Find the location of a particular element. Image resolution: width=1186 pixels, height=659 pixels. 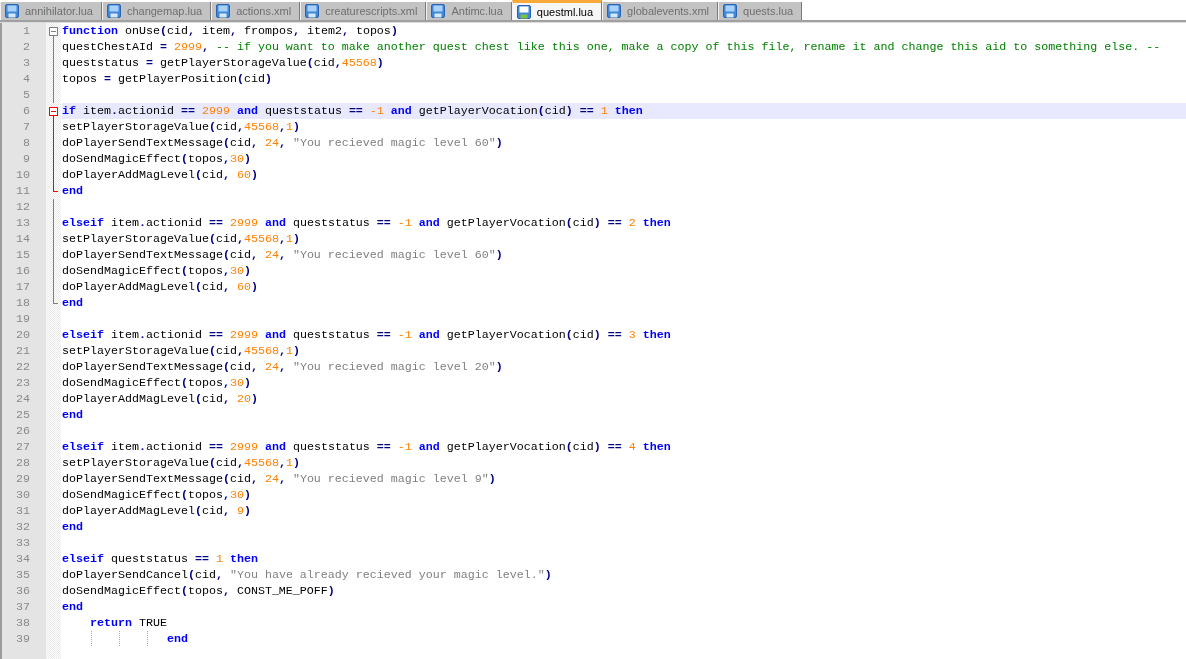

tab: changemap.lua is located at coordinates (156, 11).